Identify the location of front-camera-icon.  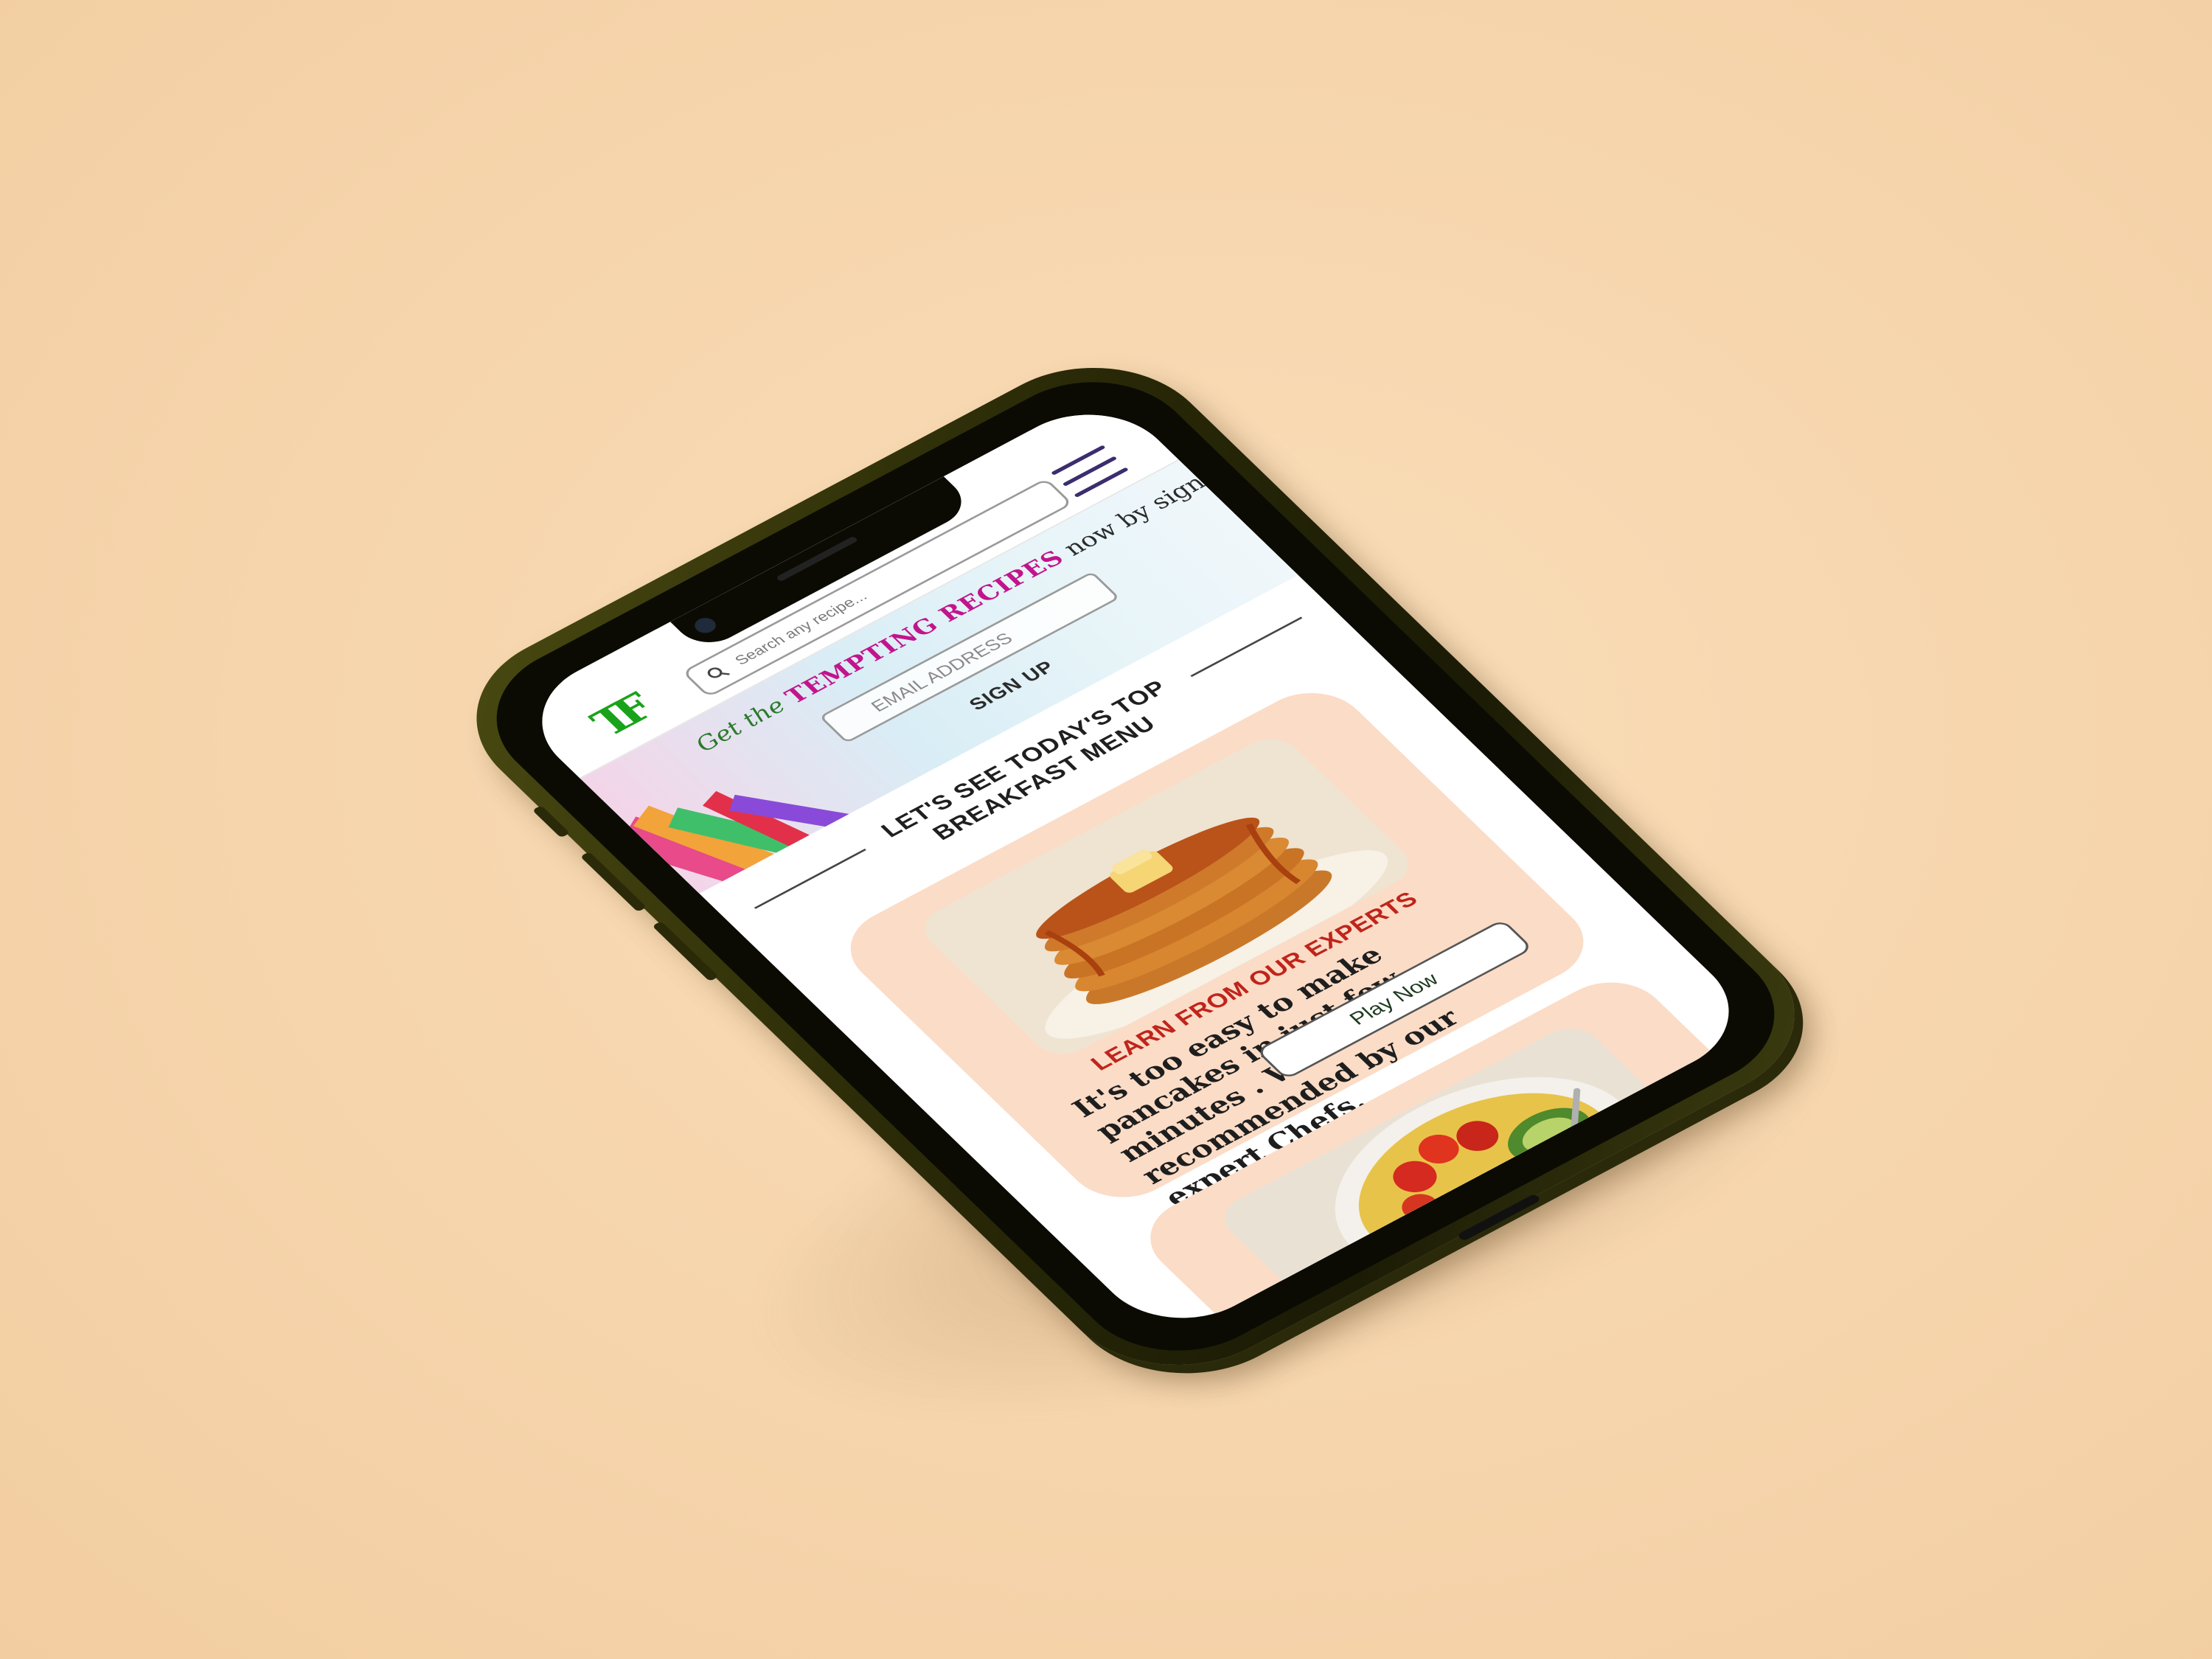
(705, 625).